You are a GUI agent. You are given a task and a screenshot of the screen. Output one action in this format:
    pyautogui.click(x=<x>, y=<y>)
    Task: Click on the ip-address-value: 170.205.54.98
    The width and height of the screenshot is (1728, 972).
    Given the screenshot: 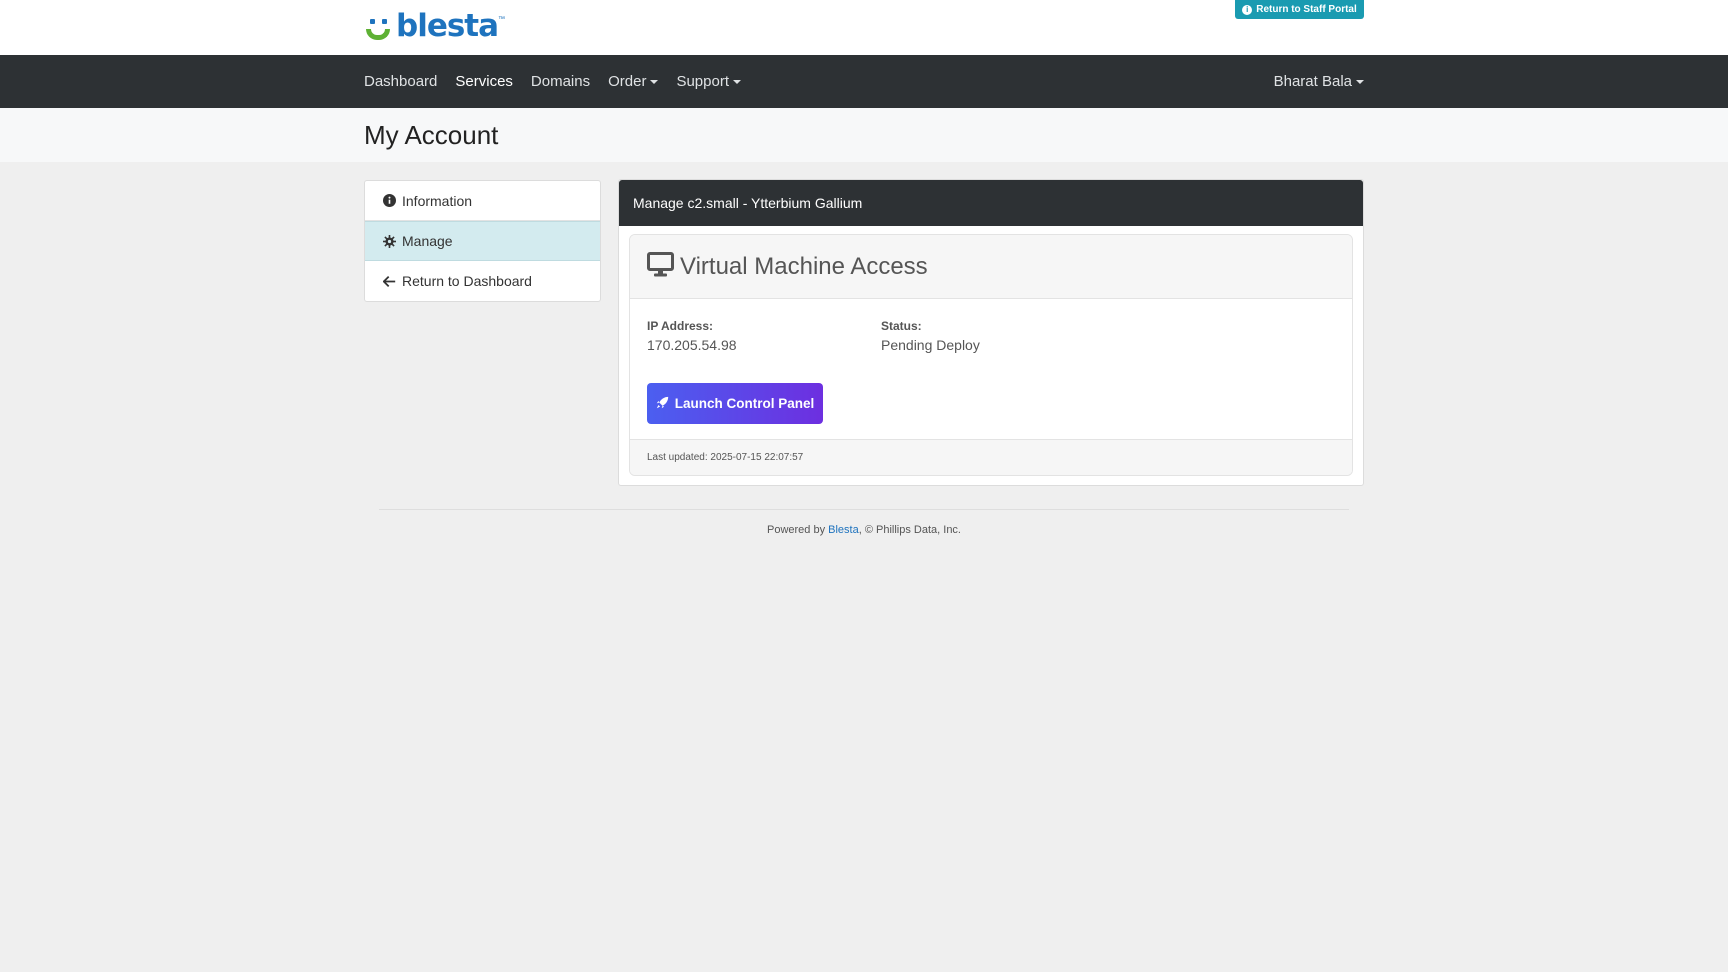 What is the action you would take?
    pyautogui.click(x=692, y=345)
    